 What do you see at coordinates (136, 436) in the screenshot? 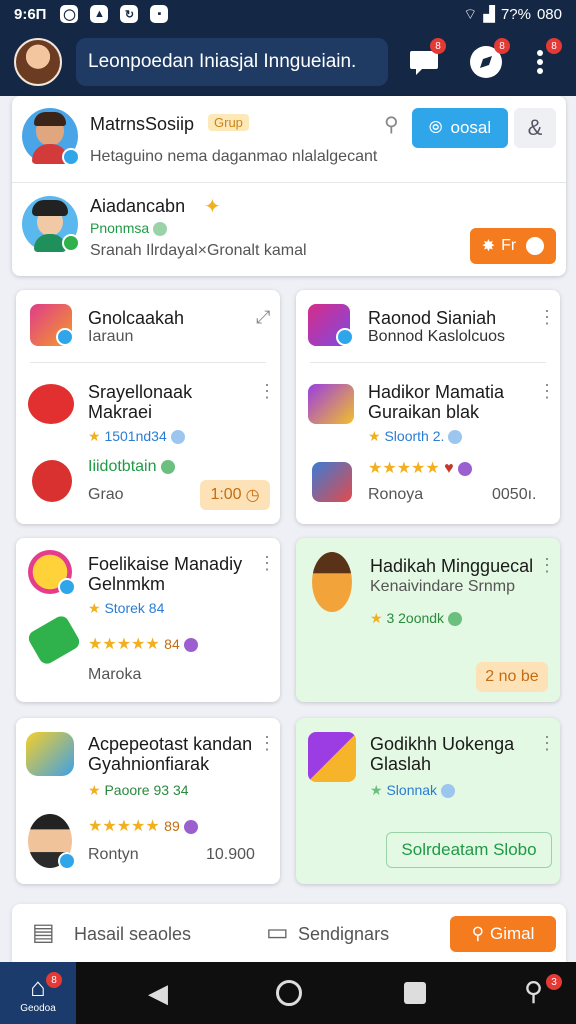
I see `card-rating: ★ 1501nd34` at bounding box center [136, 436].